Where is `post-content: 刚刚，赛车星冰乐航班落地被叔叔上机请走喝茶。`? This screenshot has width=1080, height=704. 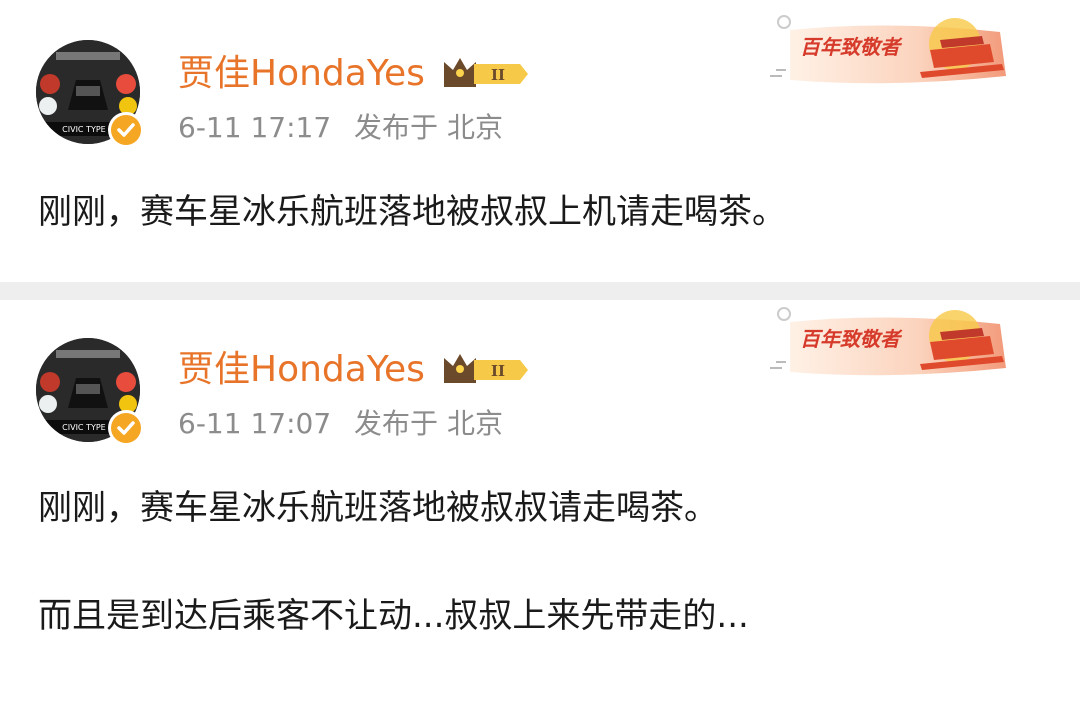 post-content: 刚刚，赛车星冰乐航班落地被叔叔上机请走喝茶。 is located at coordinates (412, 212).